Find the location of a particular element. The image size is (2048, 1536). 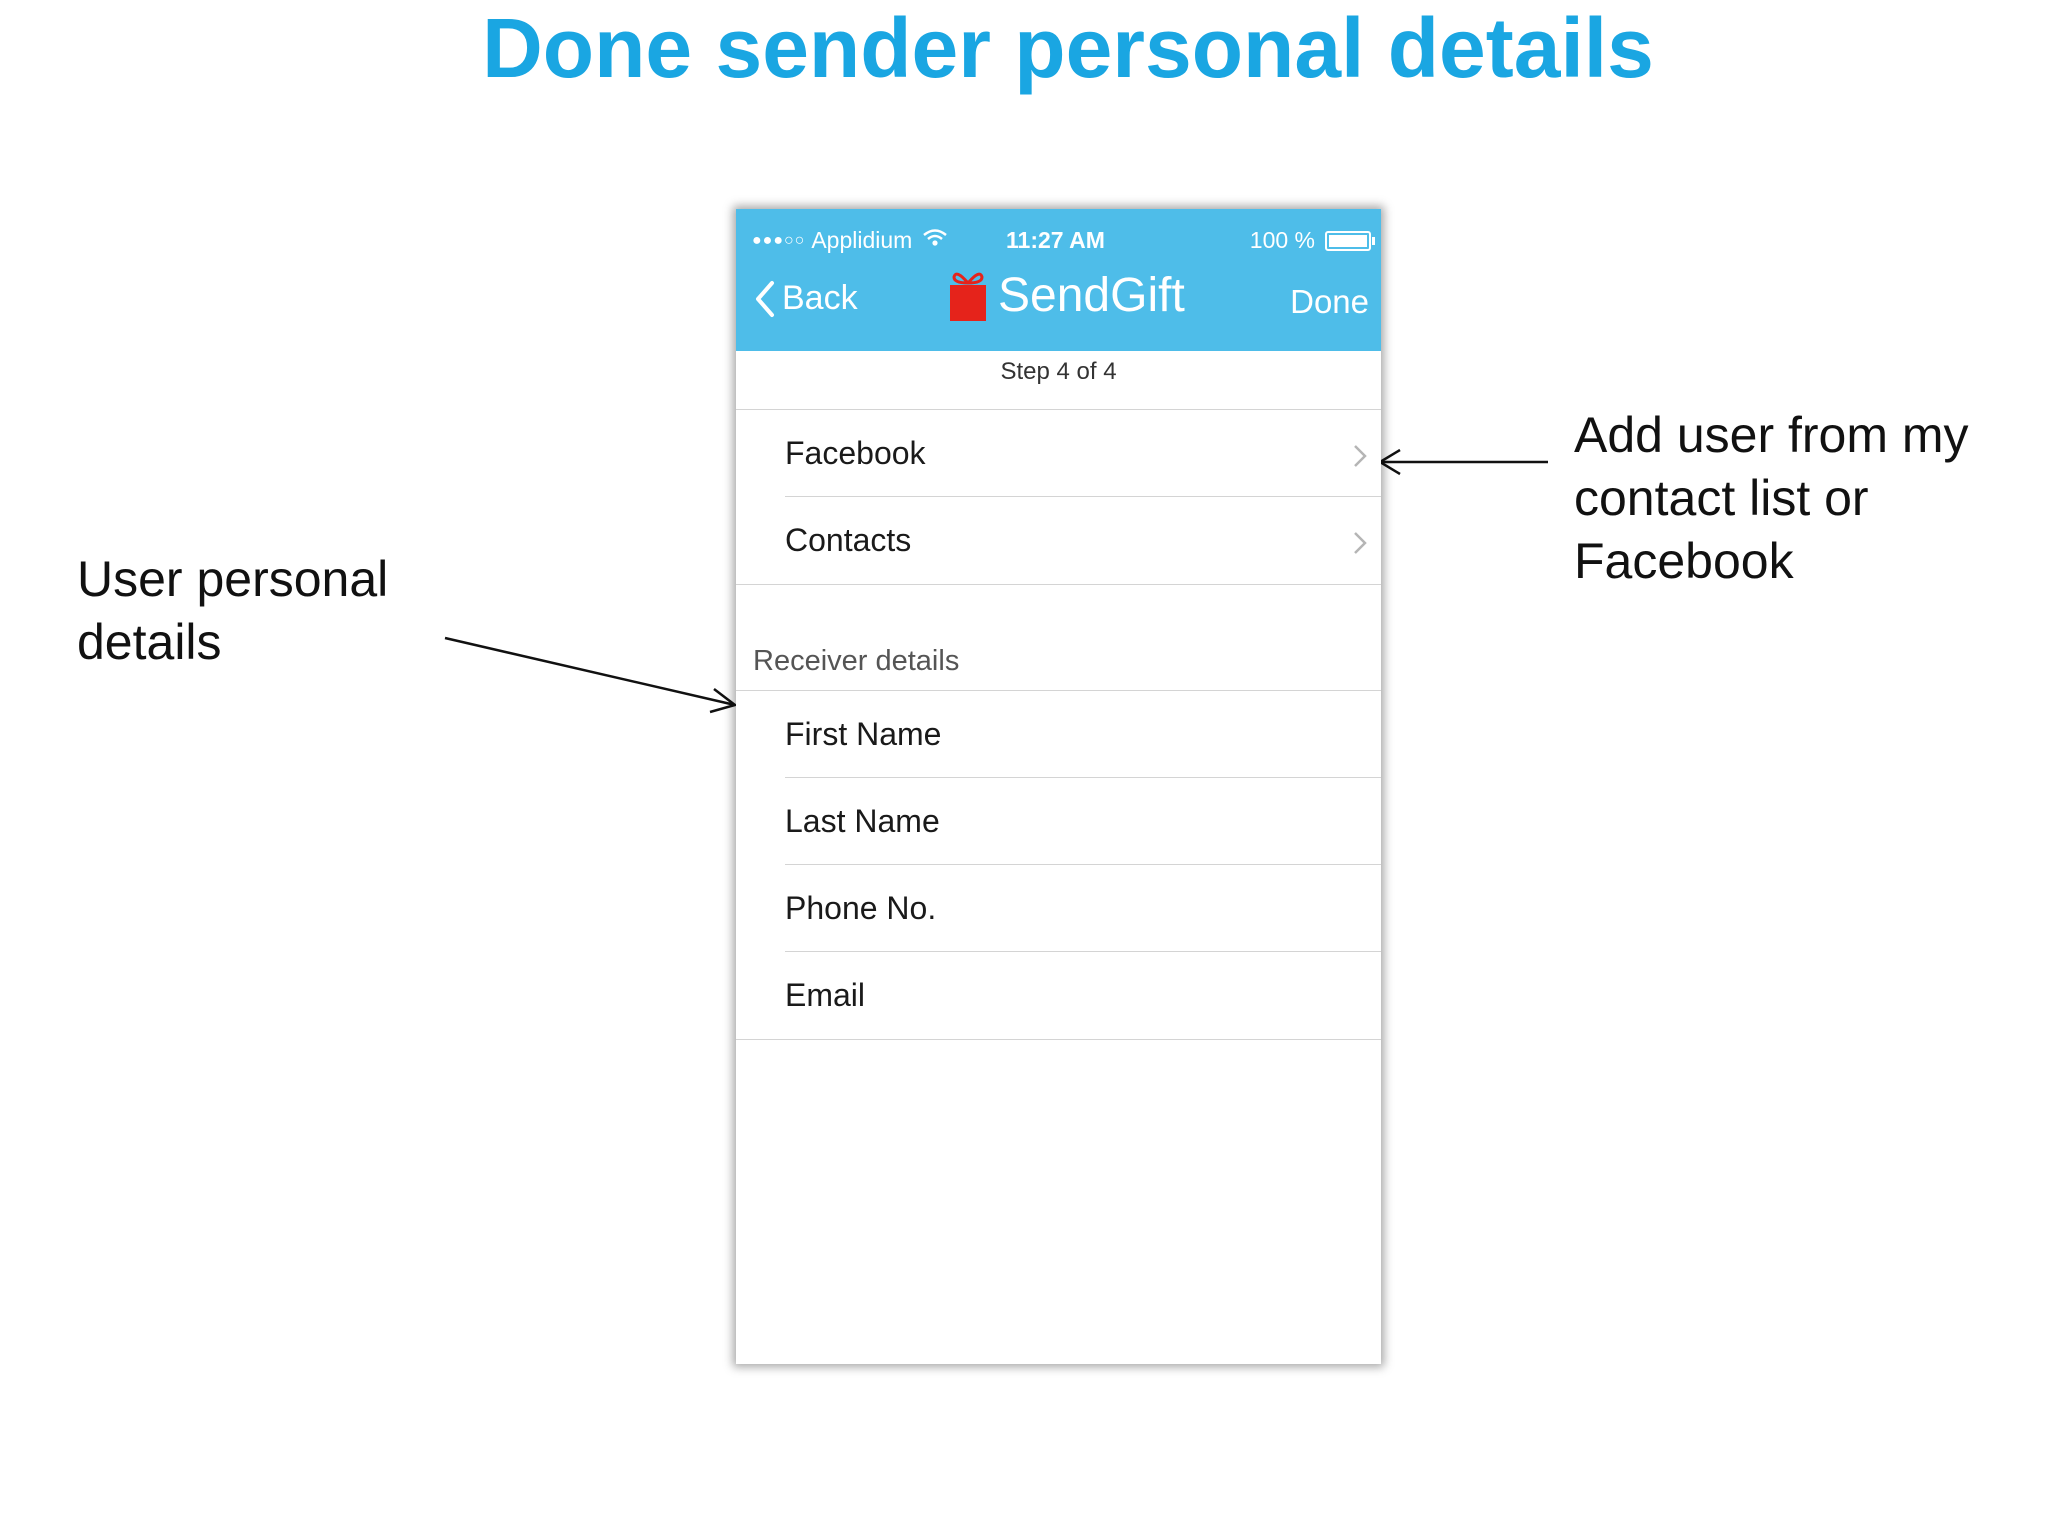

last-name-field: Last Name is located at coordinates (1058, 821).